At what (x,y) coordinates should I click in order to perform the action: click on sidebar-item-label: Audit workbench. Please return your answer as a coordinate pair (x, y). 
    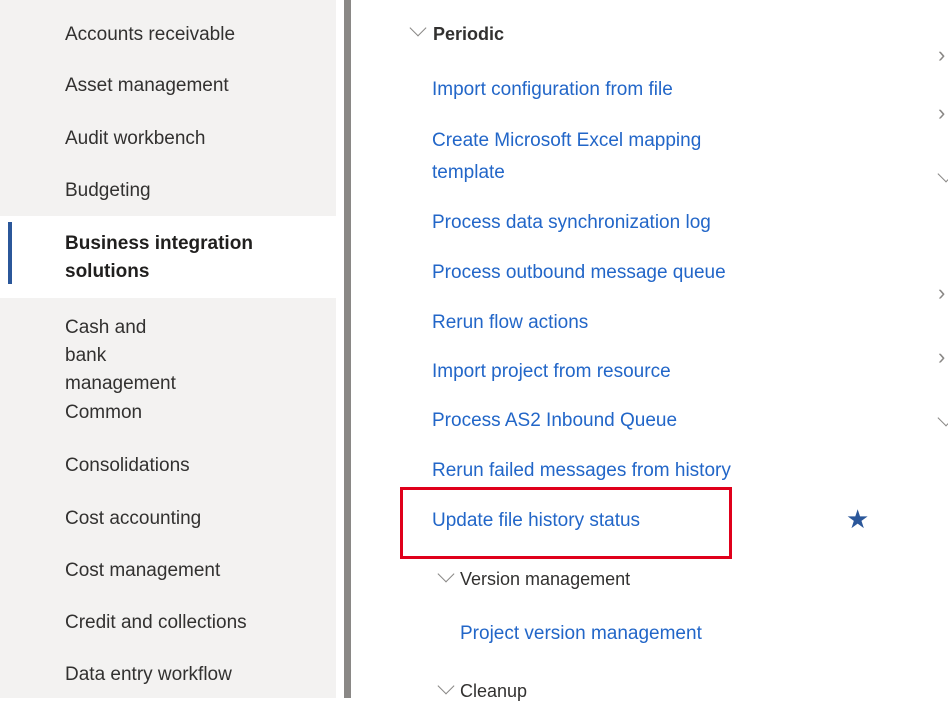
    Looking at the image, I should click on (135, 138).